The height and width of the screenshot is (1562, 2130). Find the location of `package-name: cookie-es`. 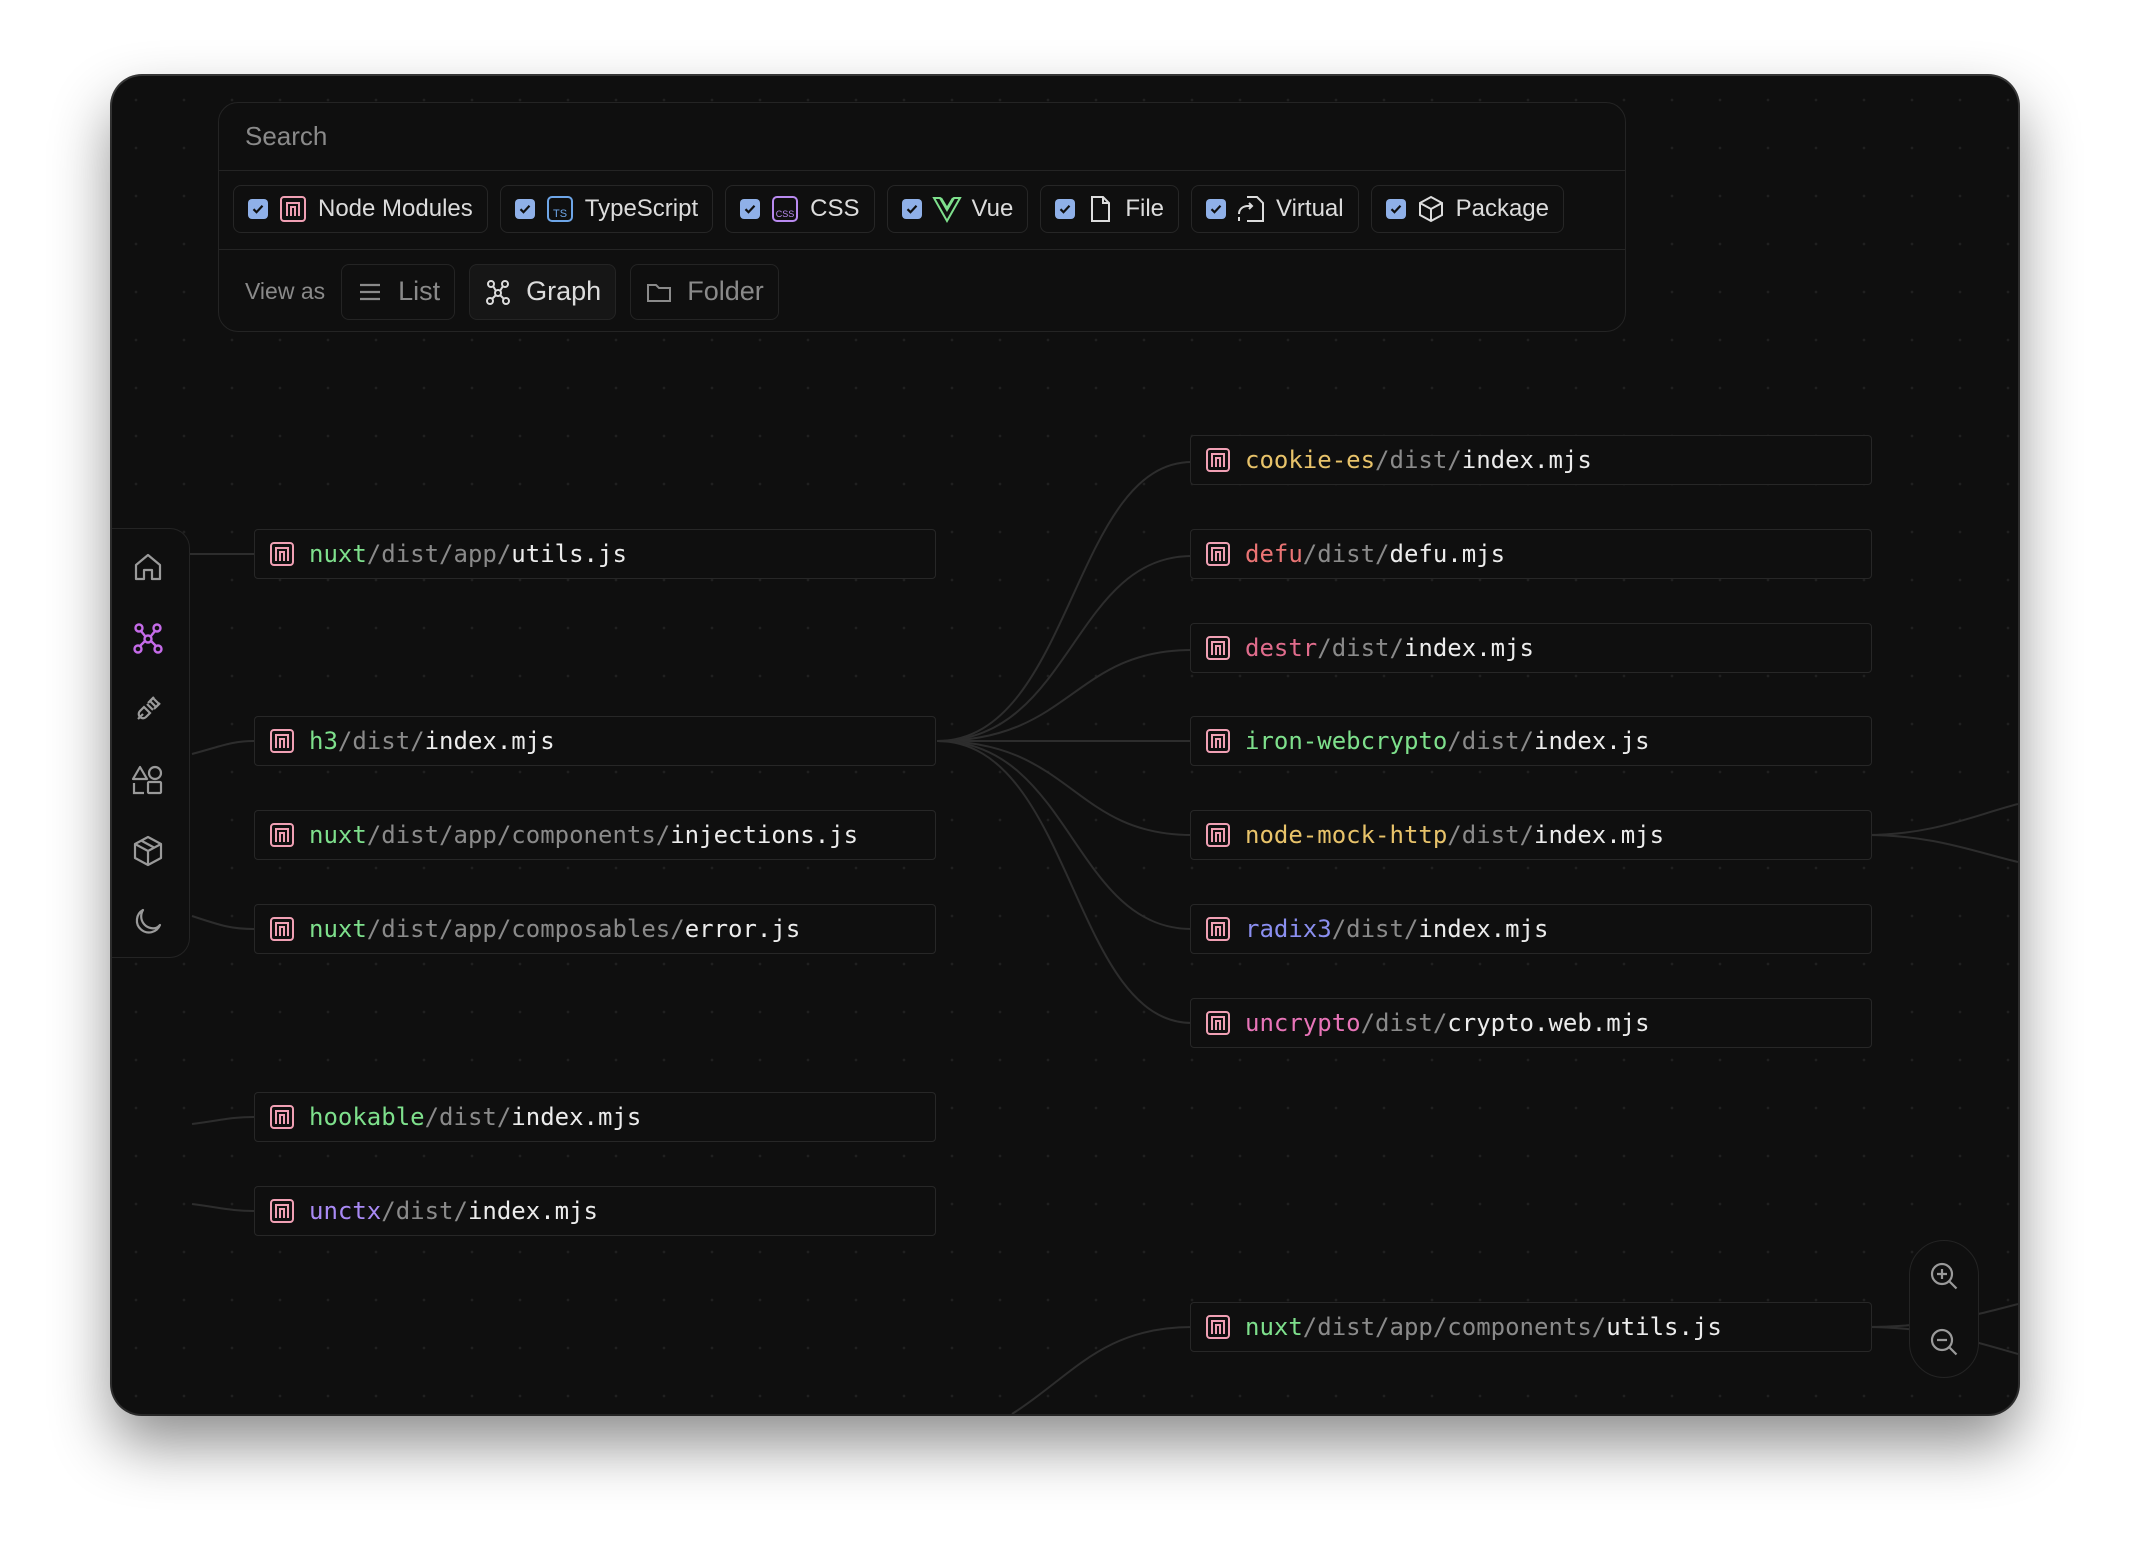

package-name: cookie-es is located at coordinates (1310, 460).